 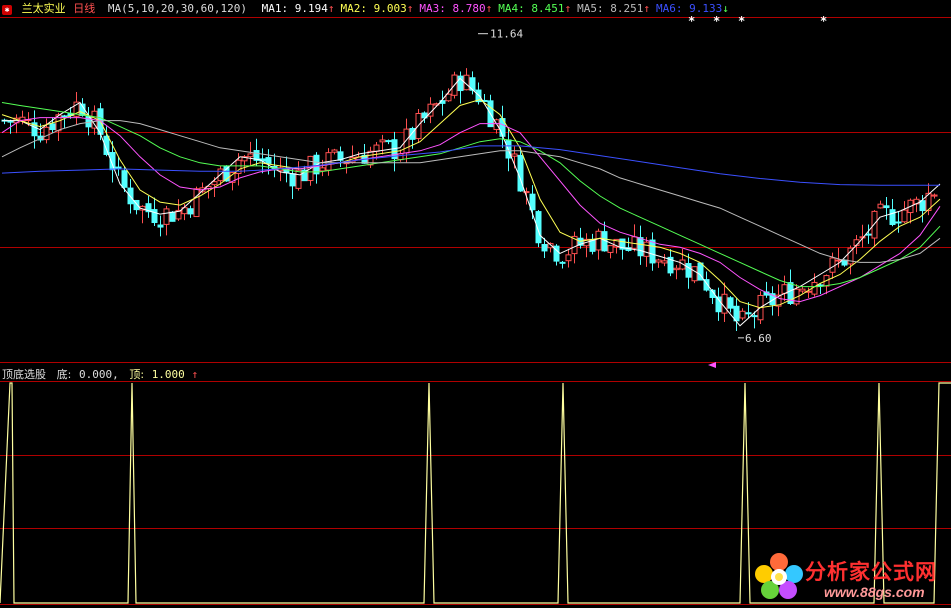 I want to click on ma4-arrow: ↑, so click(x=568, y=8).